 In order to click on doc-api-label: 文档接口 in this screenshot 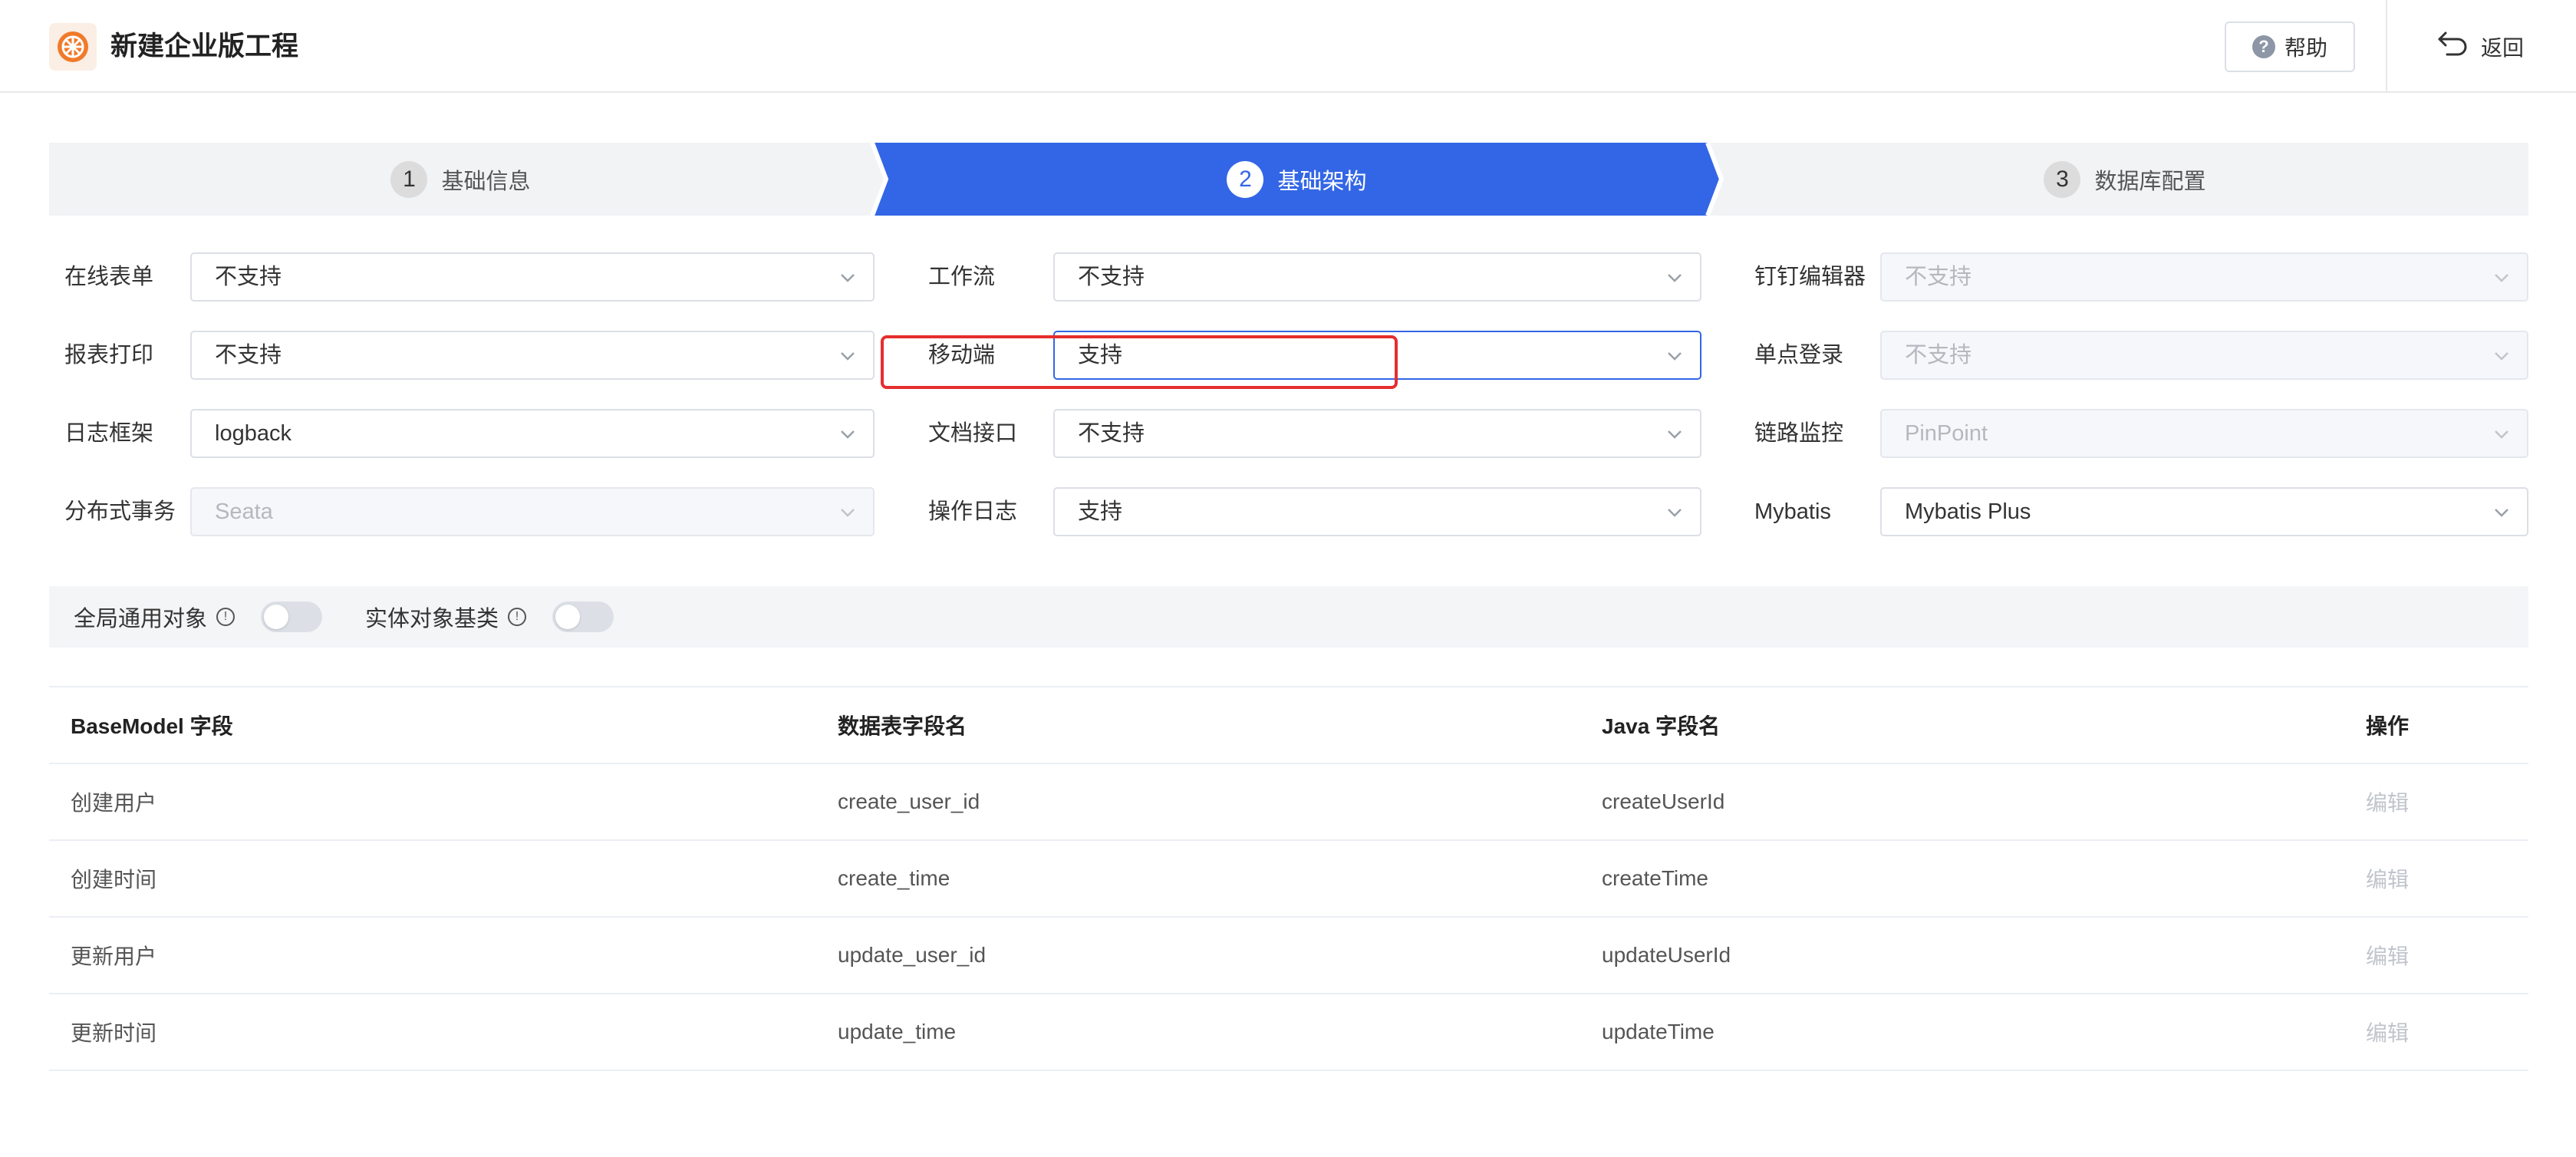, I will do `click(973, 434)`.